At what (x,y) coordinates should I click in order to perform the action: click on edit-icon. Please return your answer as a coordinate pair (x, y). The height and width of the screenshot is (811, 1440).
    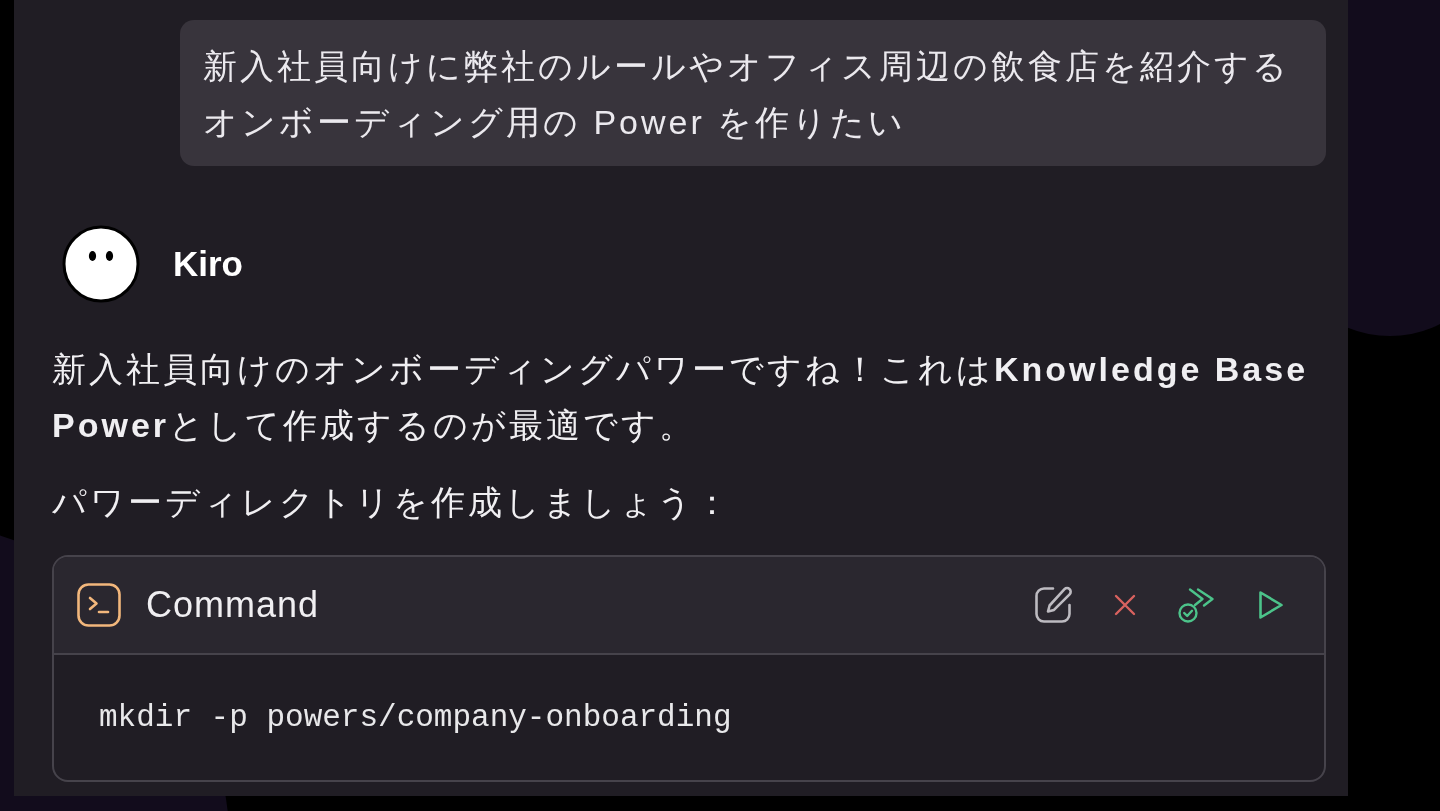
    Looking at the image, I should click on (1053, 605).